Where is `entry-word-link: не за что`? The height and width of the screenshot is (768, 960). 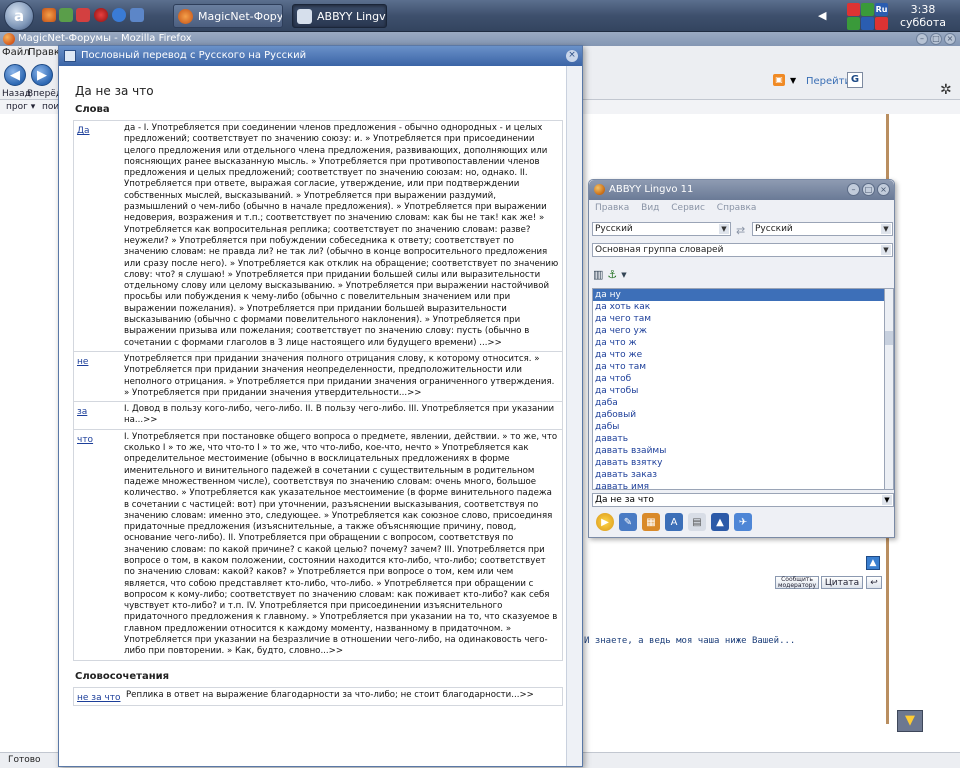 entry-word-link: не за что is located at coordinates (99, 698).